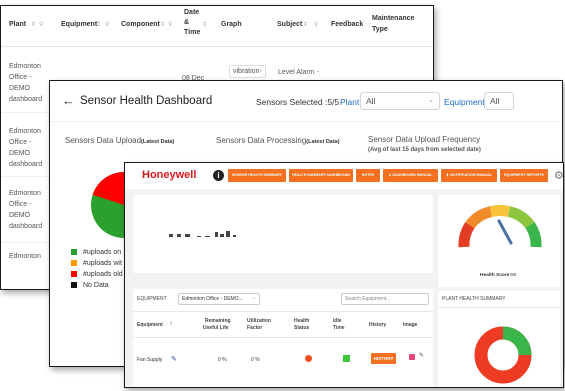 The image size is (565, 391). What do you see at coordinates (474, 299) in the screenshot?
I see `plant-health-summary-title: PLANT HEALTH SUMMARY` at bounding box center [474, 299].